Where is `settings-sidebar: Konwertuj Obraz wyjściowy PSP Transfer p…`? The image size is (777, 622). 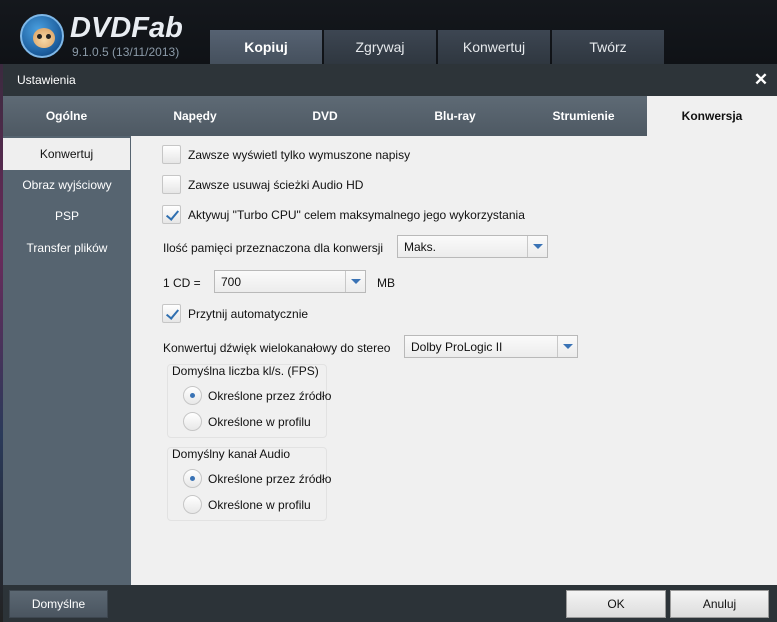
settings-sidebar: Konwertuj Obraz wyjściowy PSP Transfer p… is located at coordinates (67, 360).